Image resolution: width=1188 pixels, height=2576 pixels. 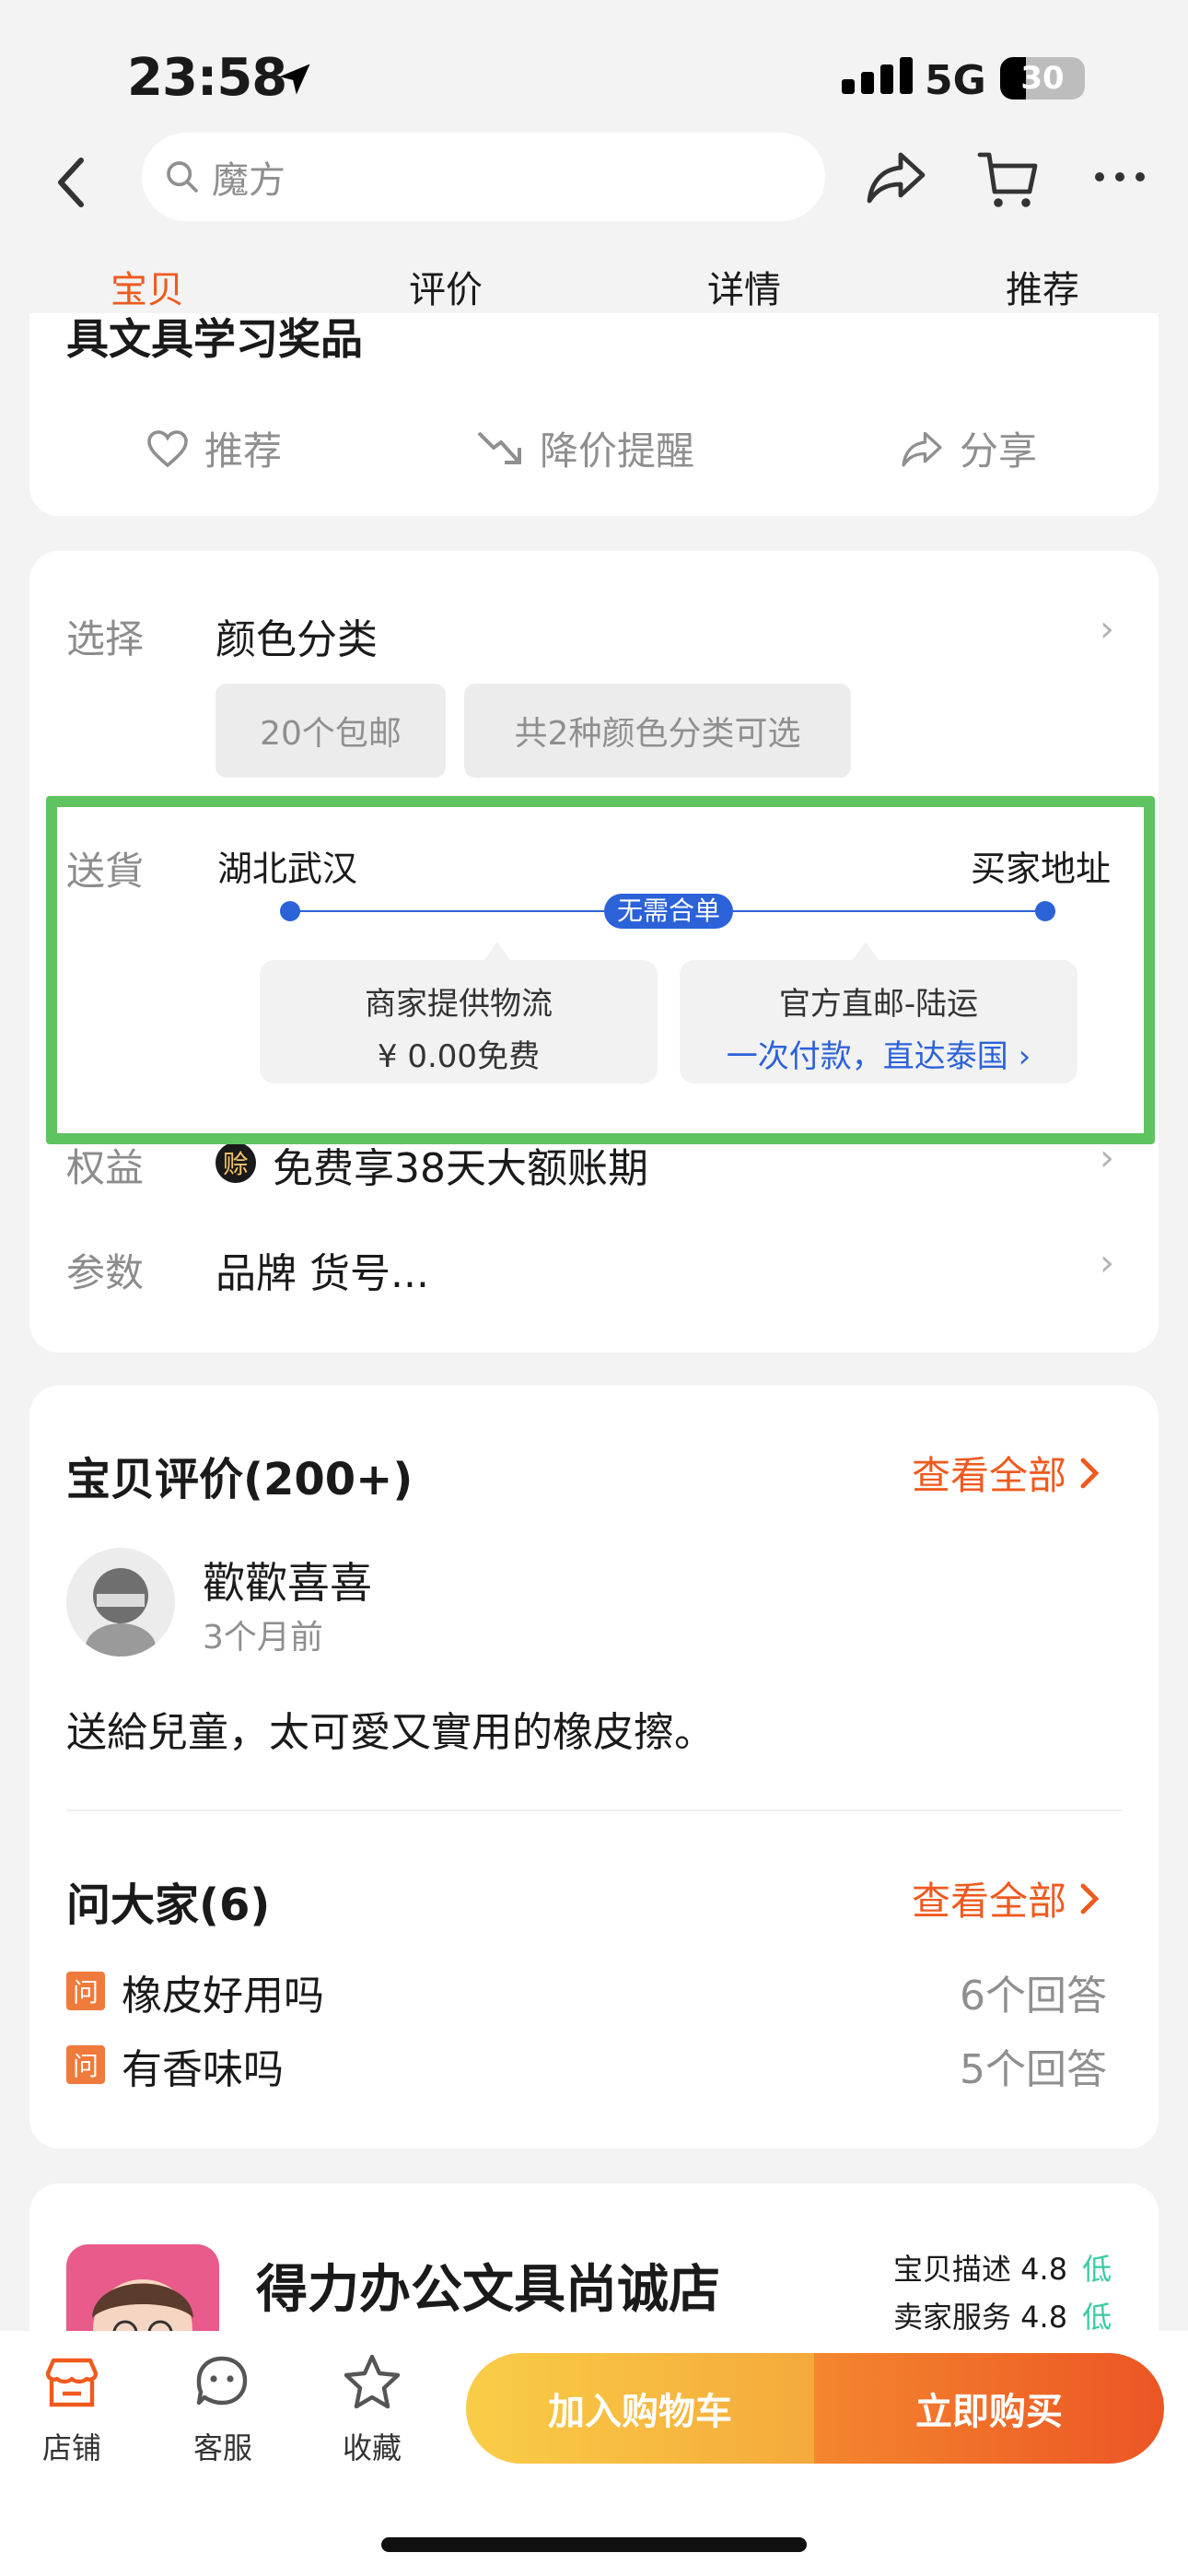 I want to click on shop-metric: 宝贝描述 4.8 低, so click(x=1002, y=2267).